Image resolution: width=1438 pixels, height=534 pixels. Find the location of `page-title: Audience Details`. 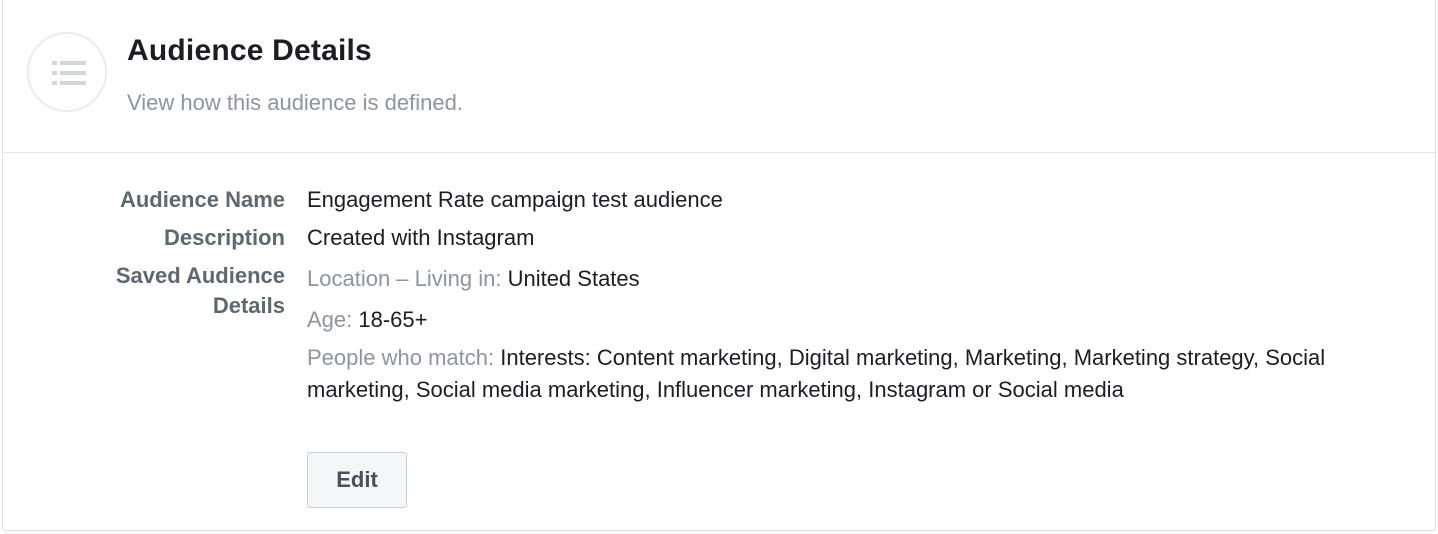

page-title: Audience Details is located at coordinates (249, 50).